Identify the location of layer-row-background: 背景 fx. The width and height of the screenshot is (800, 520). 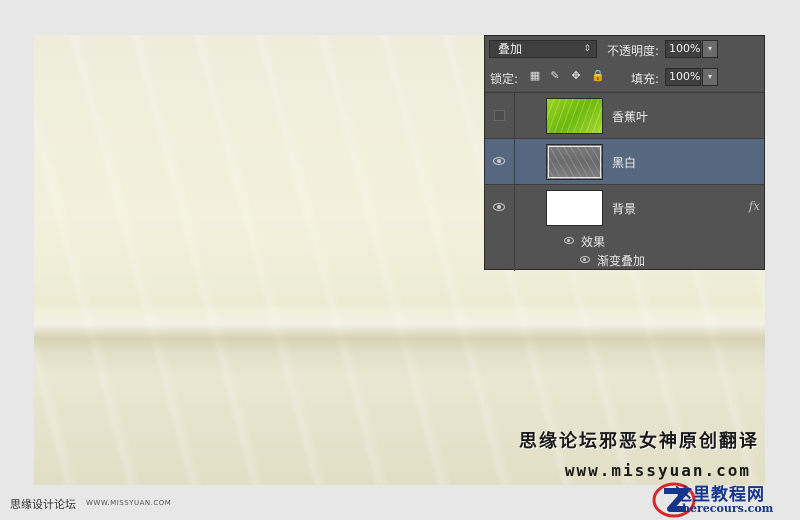
(624, 228).